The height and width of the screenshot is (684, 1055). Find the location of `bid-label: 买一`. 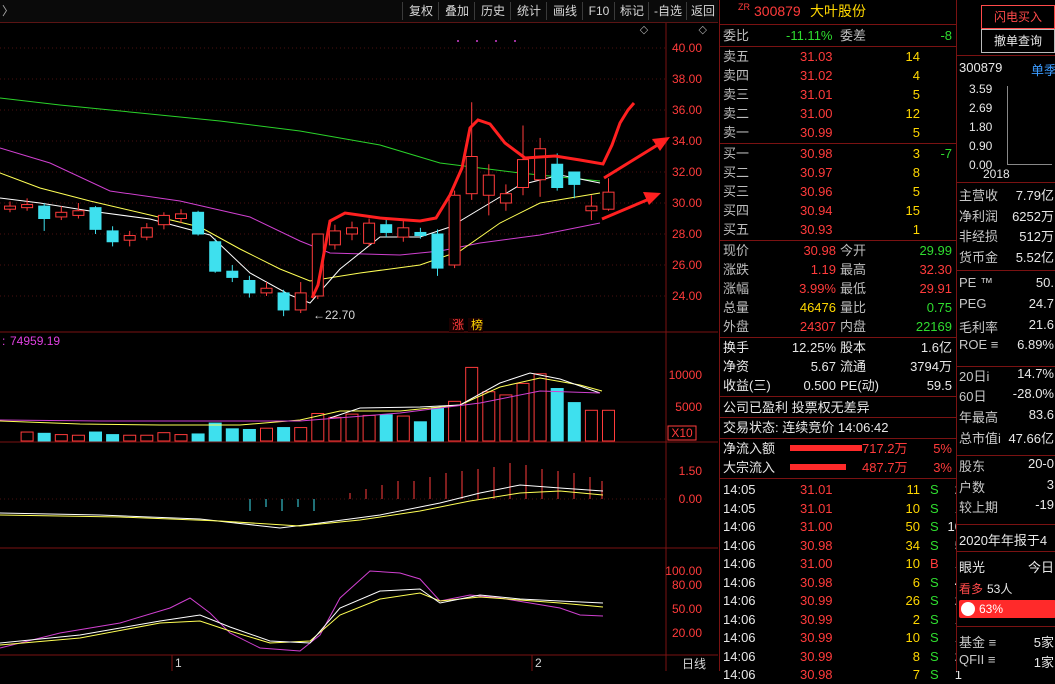

bid-label: 买一 is located at coordinates (736, 153).